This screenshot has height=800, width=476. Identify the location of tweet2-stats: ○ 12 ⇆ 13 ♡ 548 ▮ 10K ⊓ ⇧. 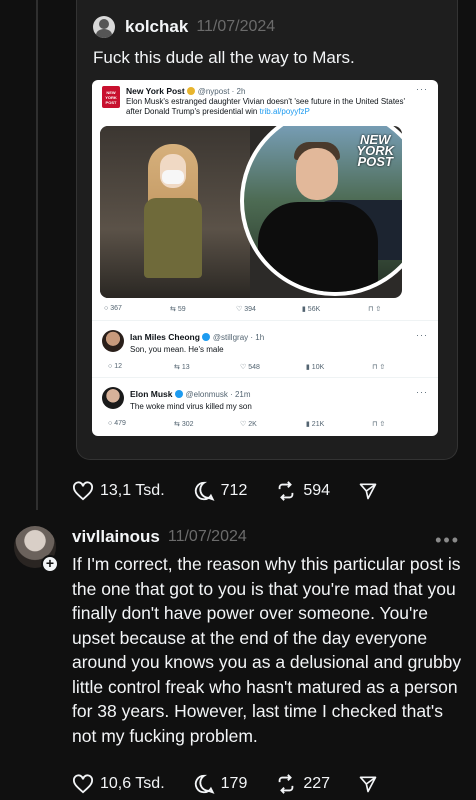
(247, 367).